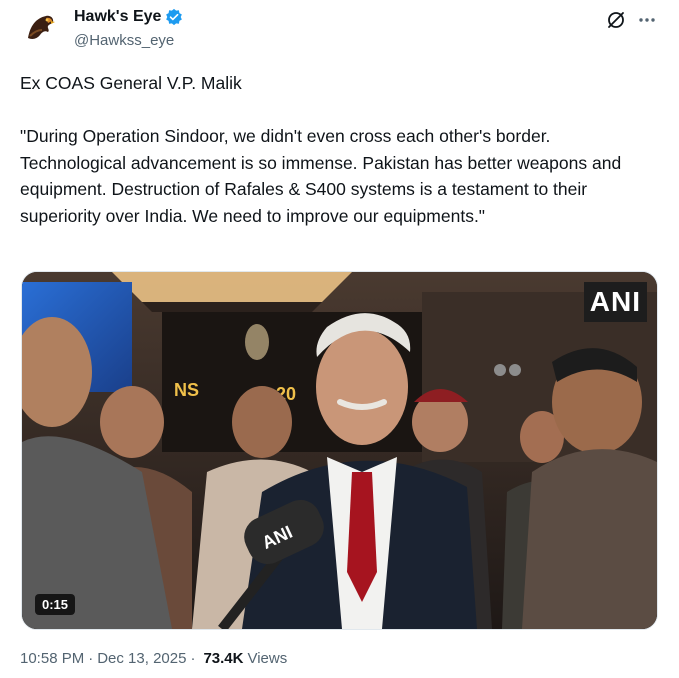  What do you see at coordinates (616, 20) in the screenshot?
I see `grok-icon` at bounding box center [616, 20].